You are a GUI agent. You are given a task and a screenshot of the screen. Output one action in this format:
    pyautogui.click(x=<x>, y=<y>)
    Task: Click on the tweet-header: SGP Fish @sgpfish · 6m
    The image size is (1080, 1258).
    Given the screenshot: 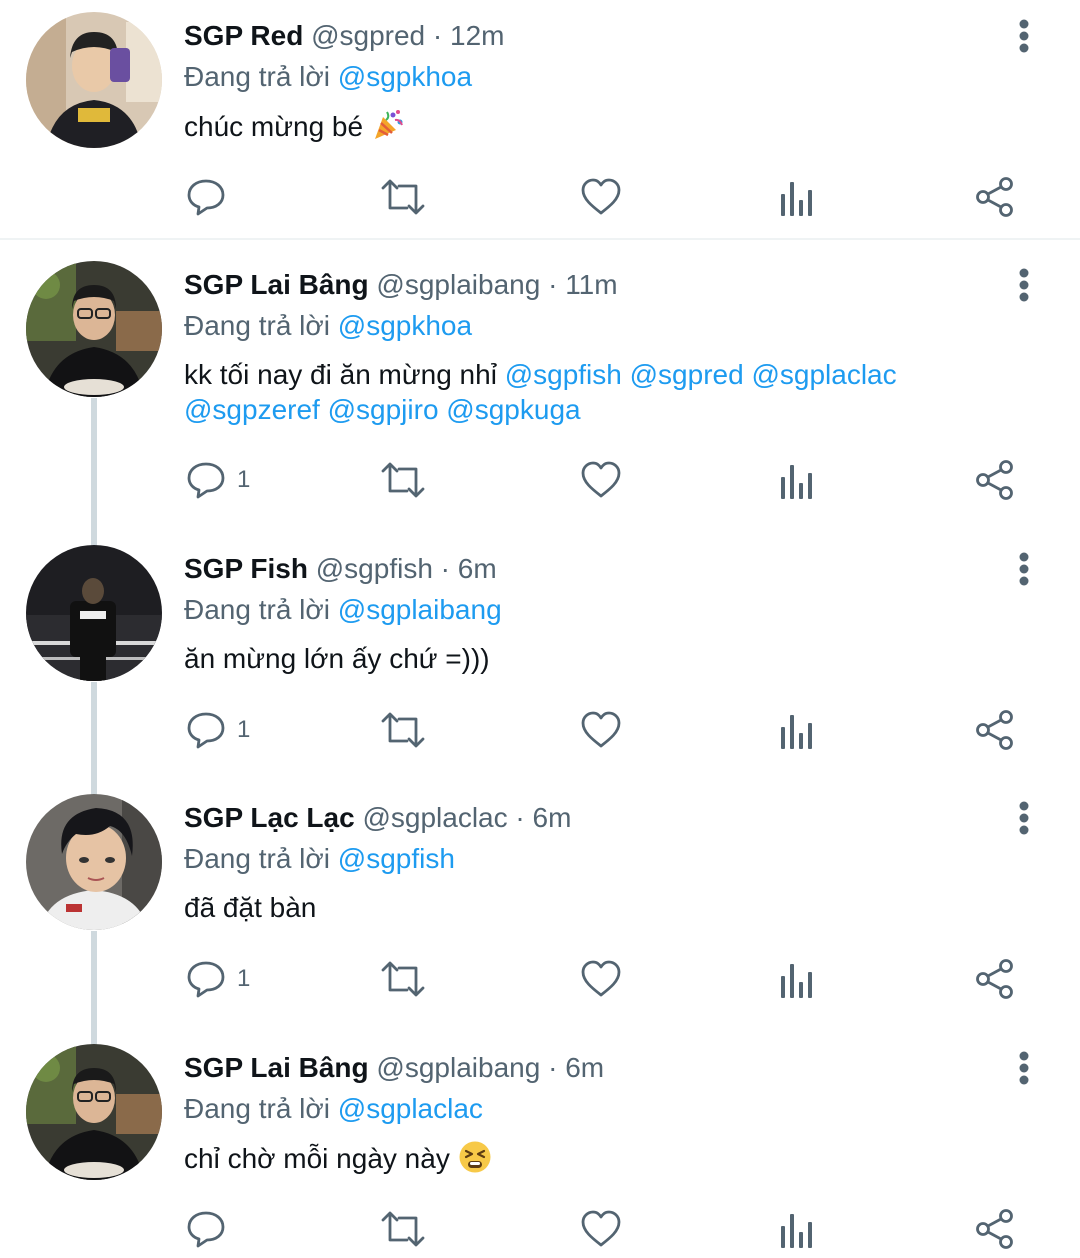 What is the action you would take?
    pyautogui.click(x=340, y=569)
    